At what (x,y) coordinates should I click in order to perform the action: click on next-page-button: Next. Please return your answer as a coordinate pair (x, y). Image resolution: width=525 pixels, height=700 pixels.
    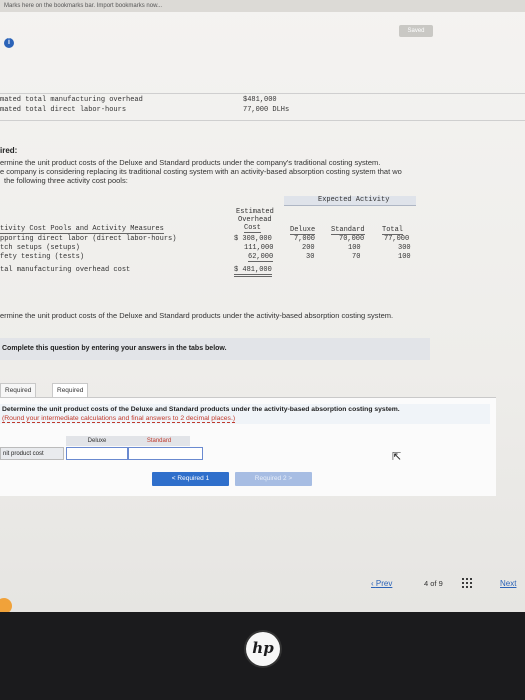
    Looking at the image, I should click on (508, 583).